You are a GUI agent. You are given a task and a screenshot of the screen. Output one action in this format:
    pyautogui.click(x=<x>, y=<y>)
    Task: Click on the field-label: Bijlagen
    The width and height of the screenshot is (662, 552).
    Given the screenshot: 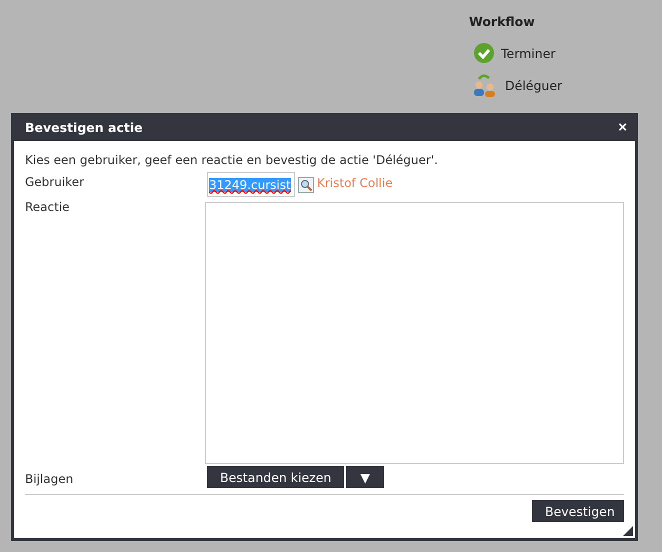 What is the action you would take?
    pyautogui.click(x=49, y=478)
    